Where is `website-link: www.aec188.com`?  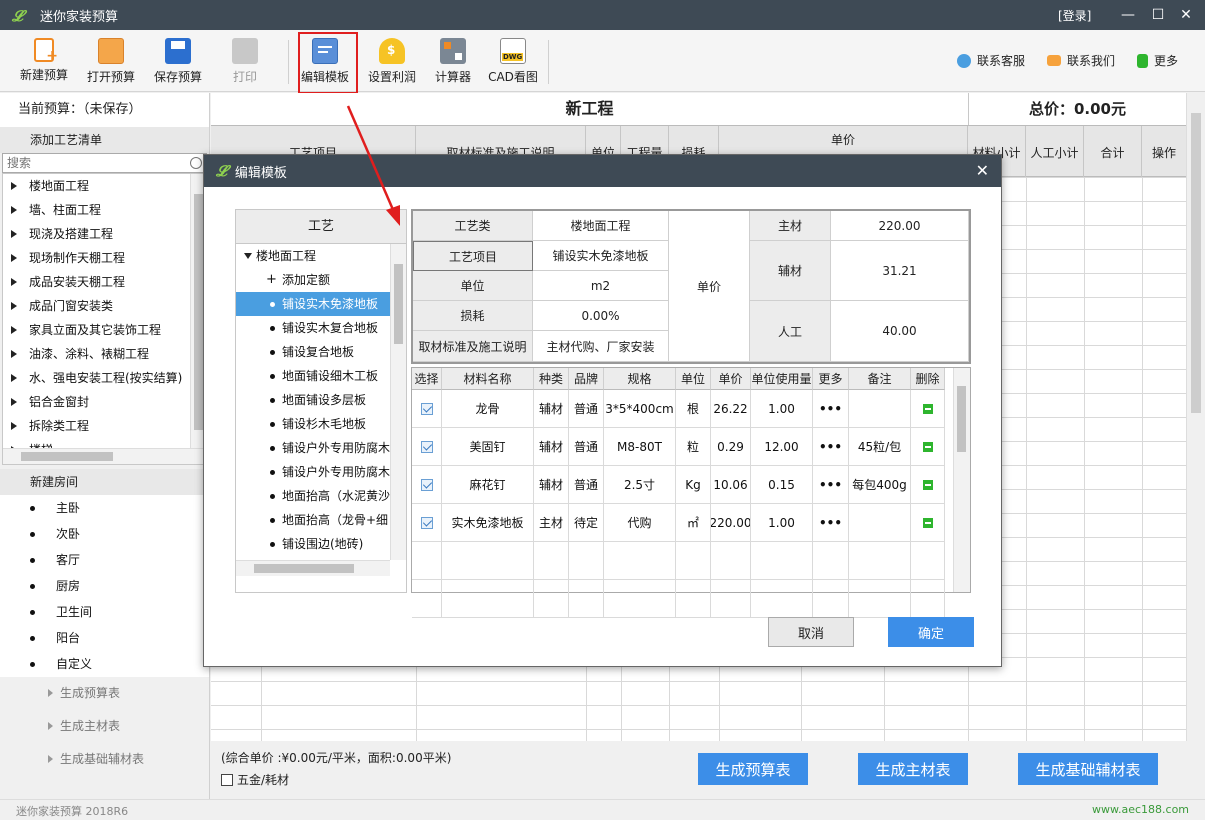 website-link: www.aec188.com is located at coordinates (1140, 809).